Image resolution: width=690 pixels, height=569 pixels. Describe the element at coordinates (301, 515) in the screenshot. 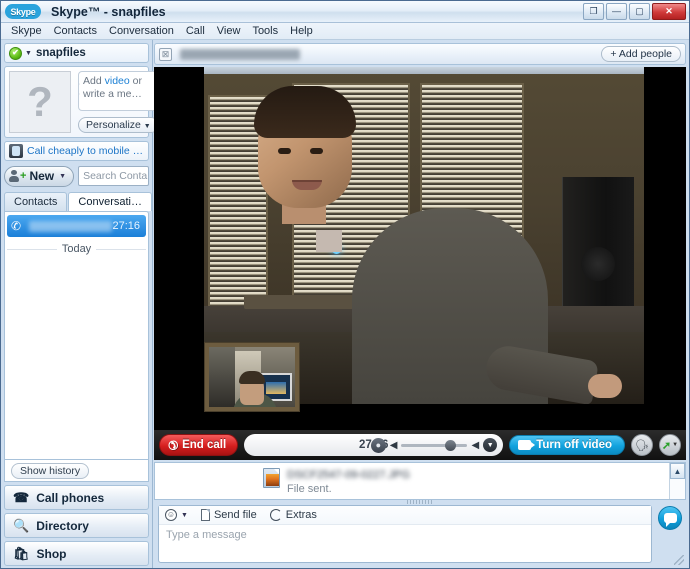

I see `extras-label: Extras` at that location.